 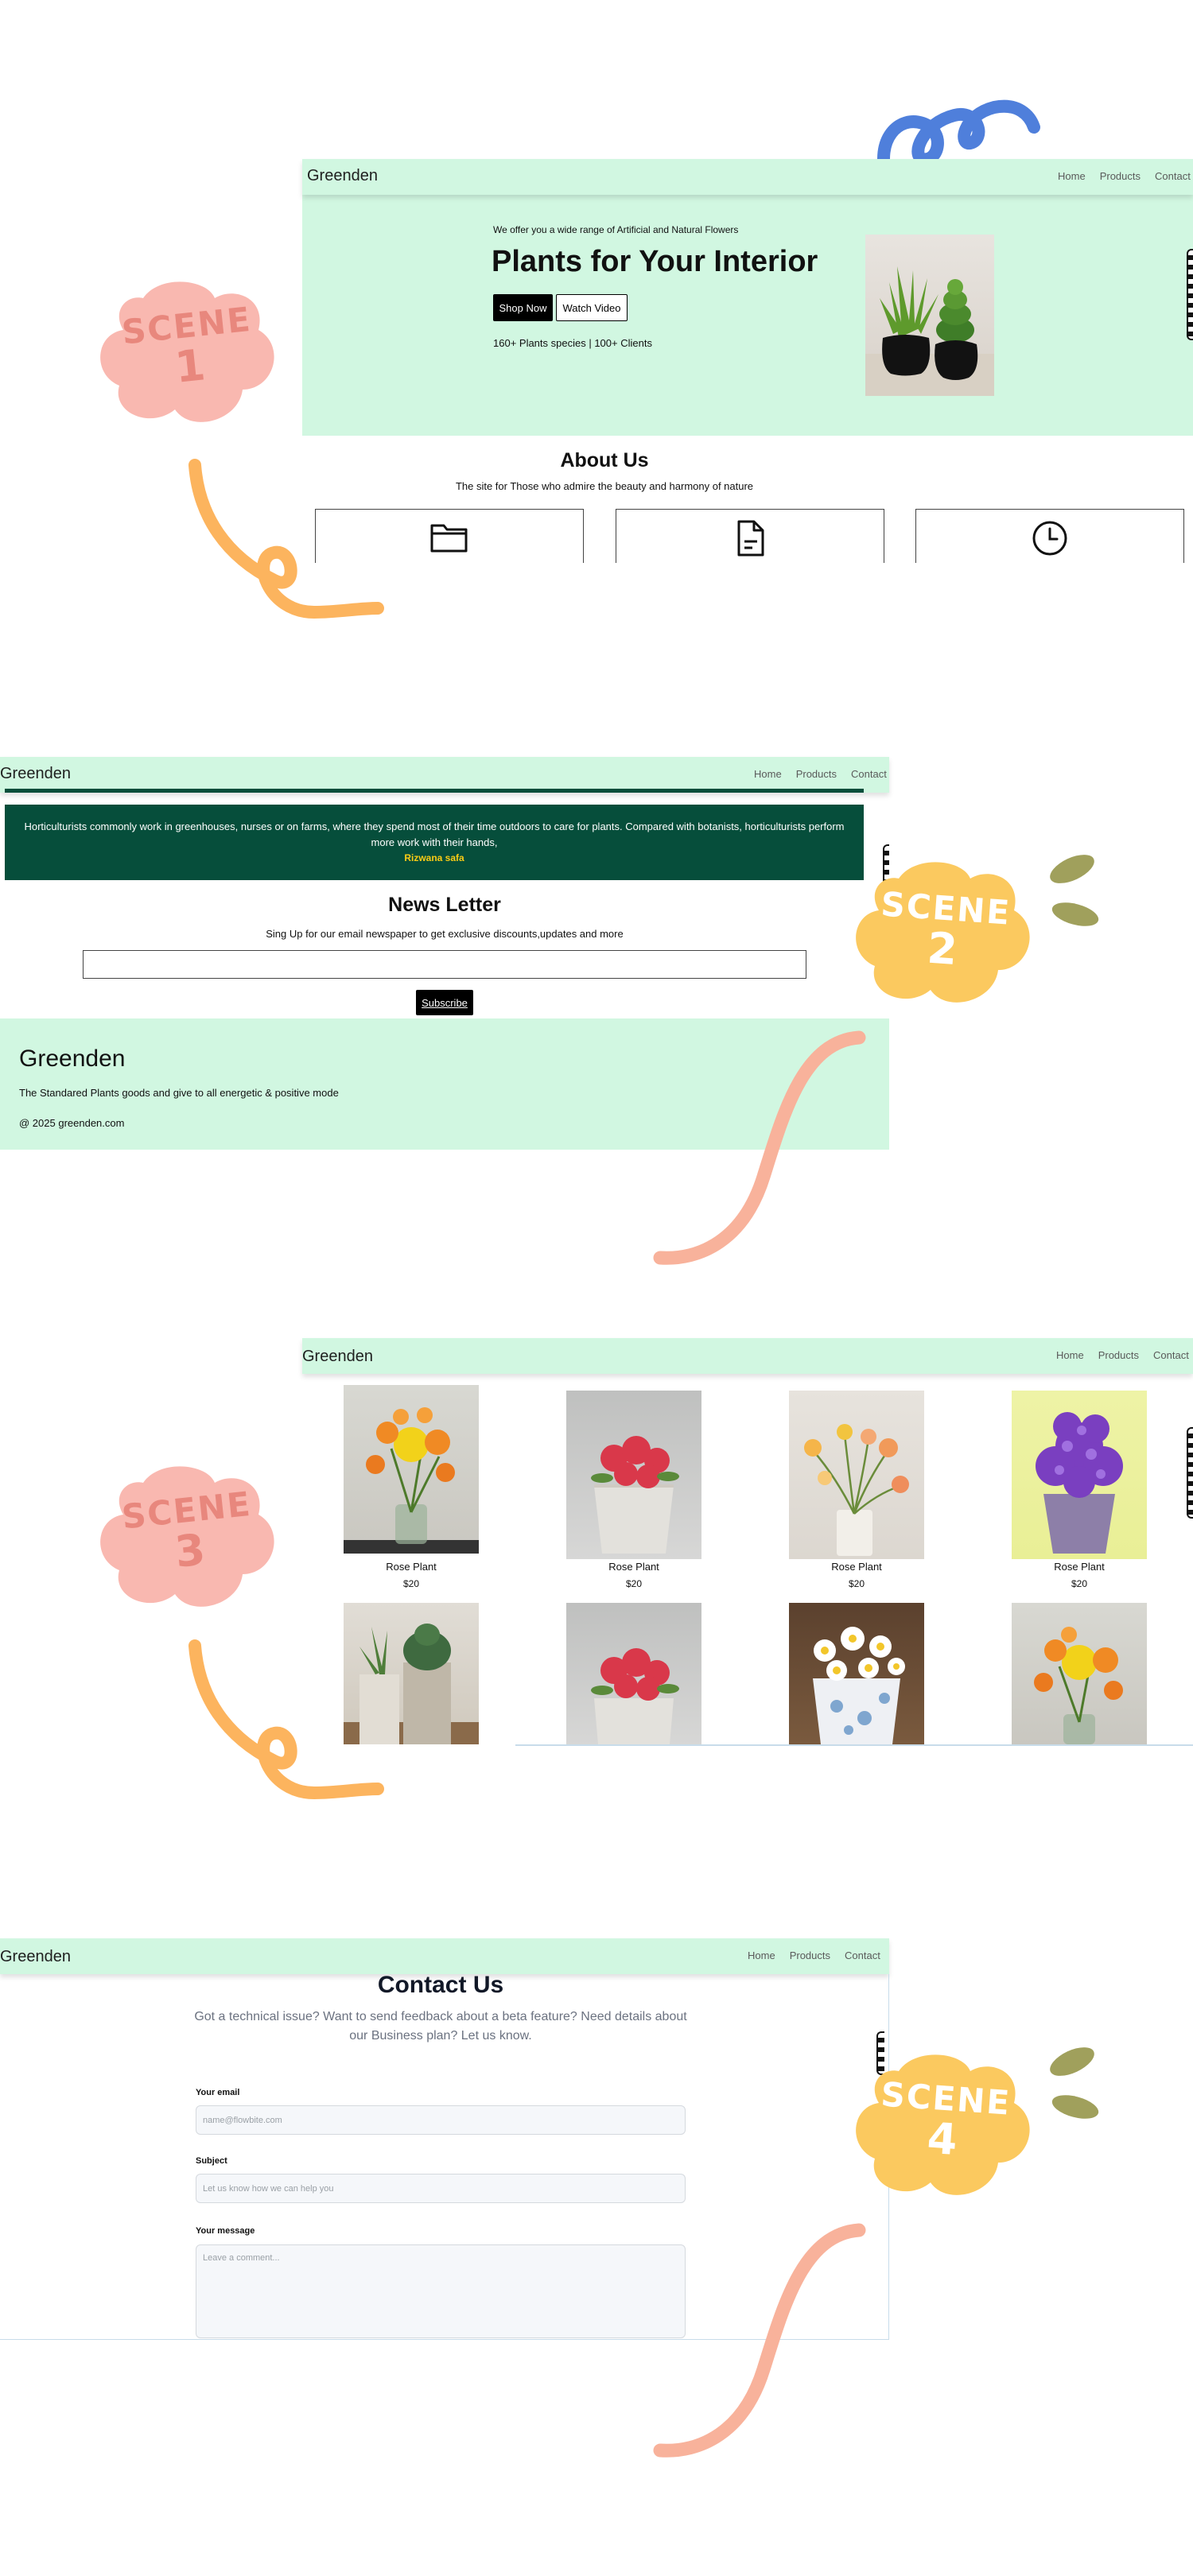 I want to click on scene-3-label: SCENE 3, so click(x=186, y=1531).